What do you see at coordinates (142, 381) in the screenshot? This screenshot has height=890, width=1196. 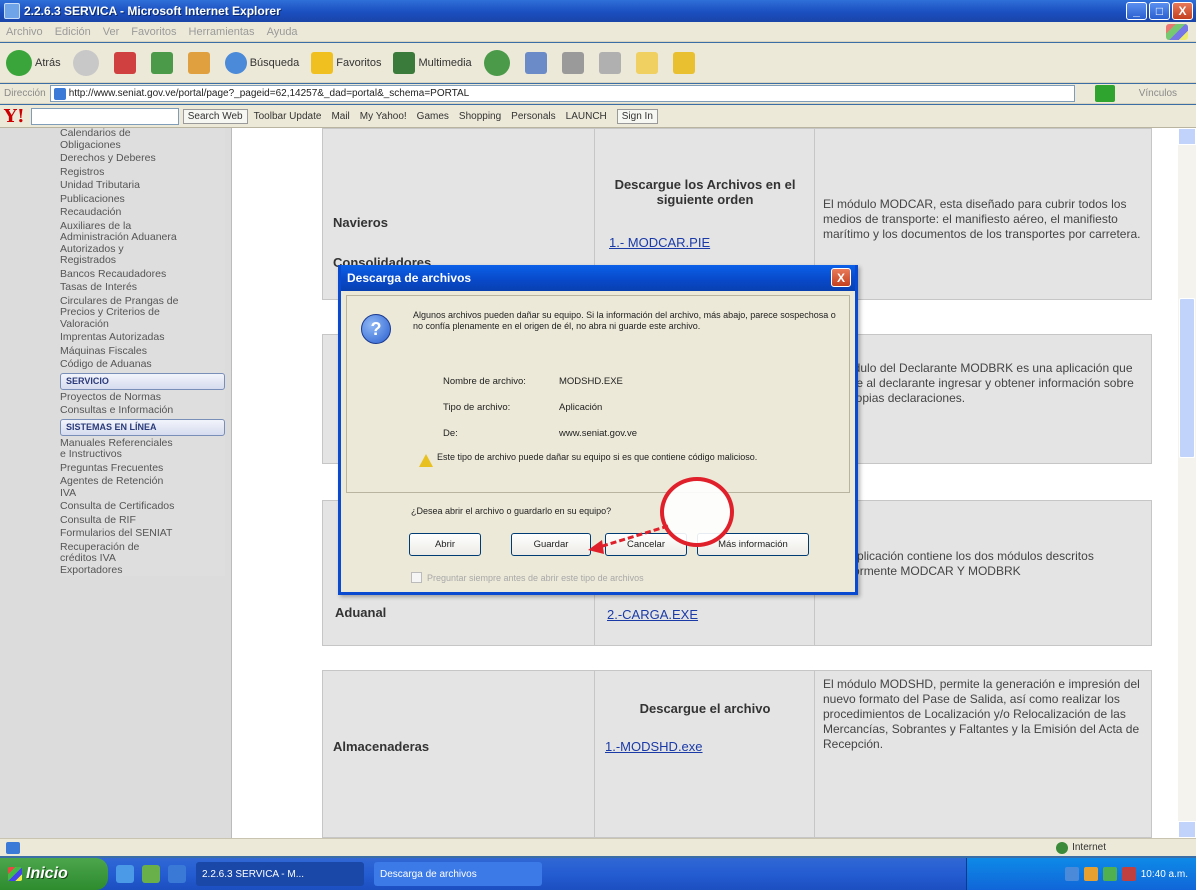 I see `sidebar-header-servicio: SERVICIO` at bounding box center [142, 381].